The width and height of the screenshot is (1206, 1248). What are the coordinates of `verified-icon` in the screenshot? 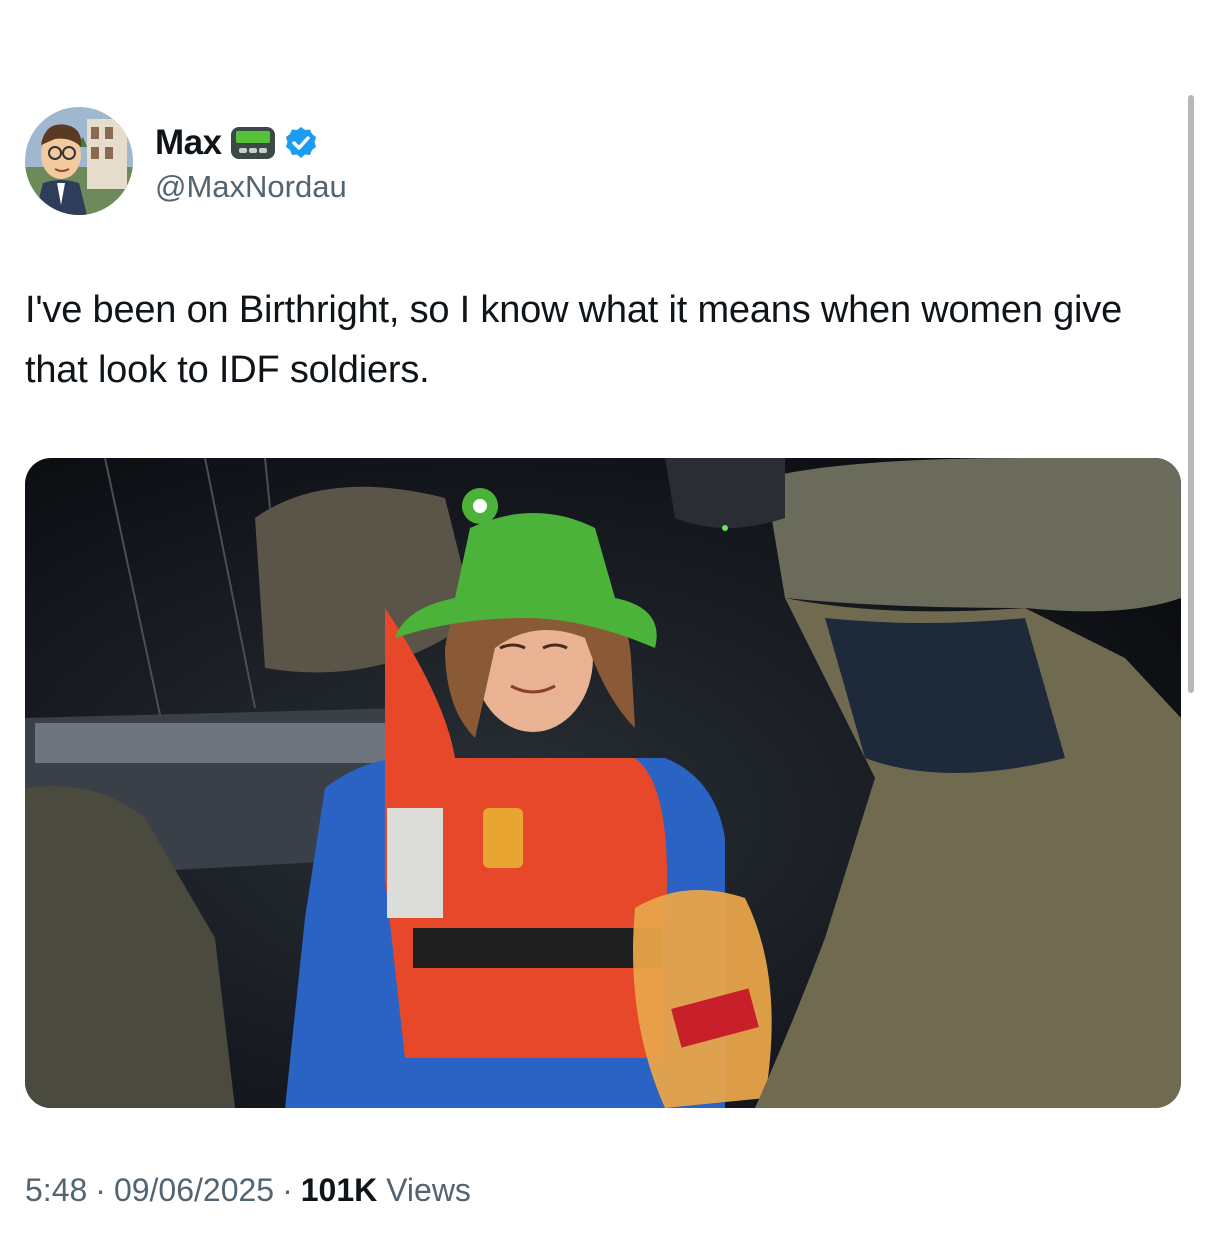 It's located at (301, 143).